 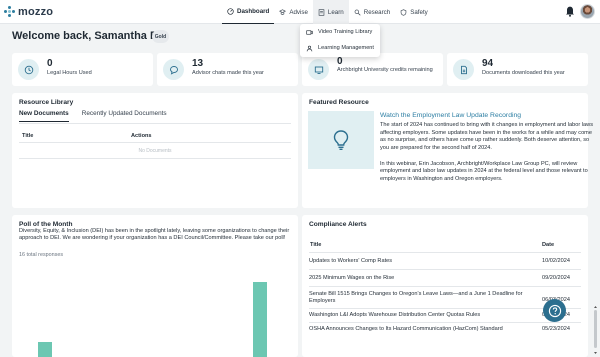 I want to click on alert-title: Updates to Workers' Comp Rates, so click(x=351, y=261).